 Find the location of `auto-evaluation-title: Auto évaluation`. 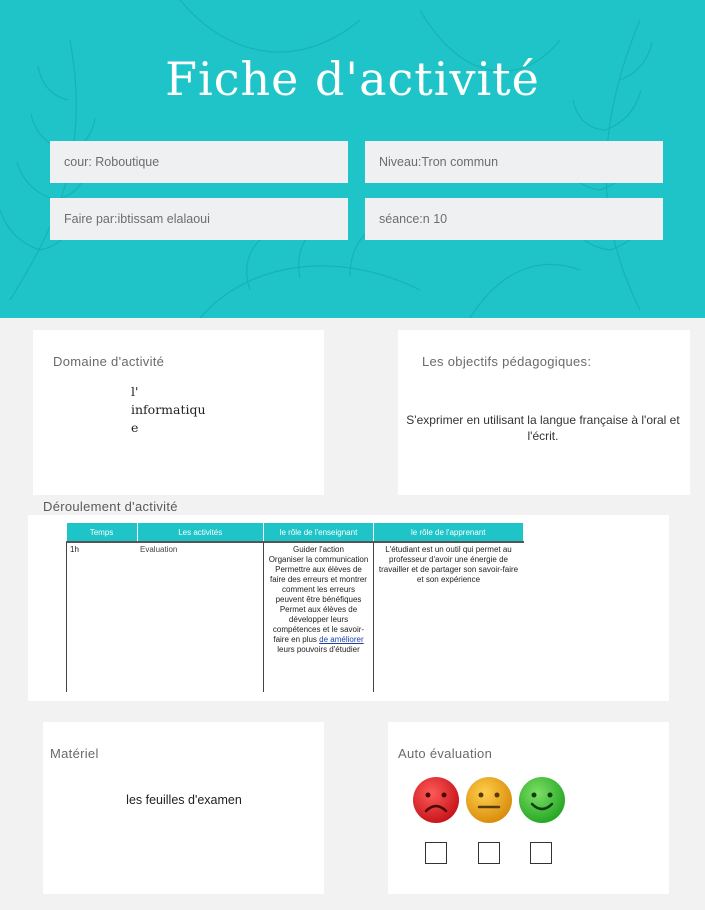

auto-evaluation-title: Auto évaluation is located at coordinates (445, 753).